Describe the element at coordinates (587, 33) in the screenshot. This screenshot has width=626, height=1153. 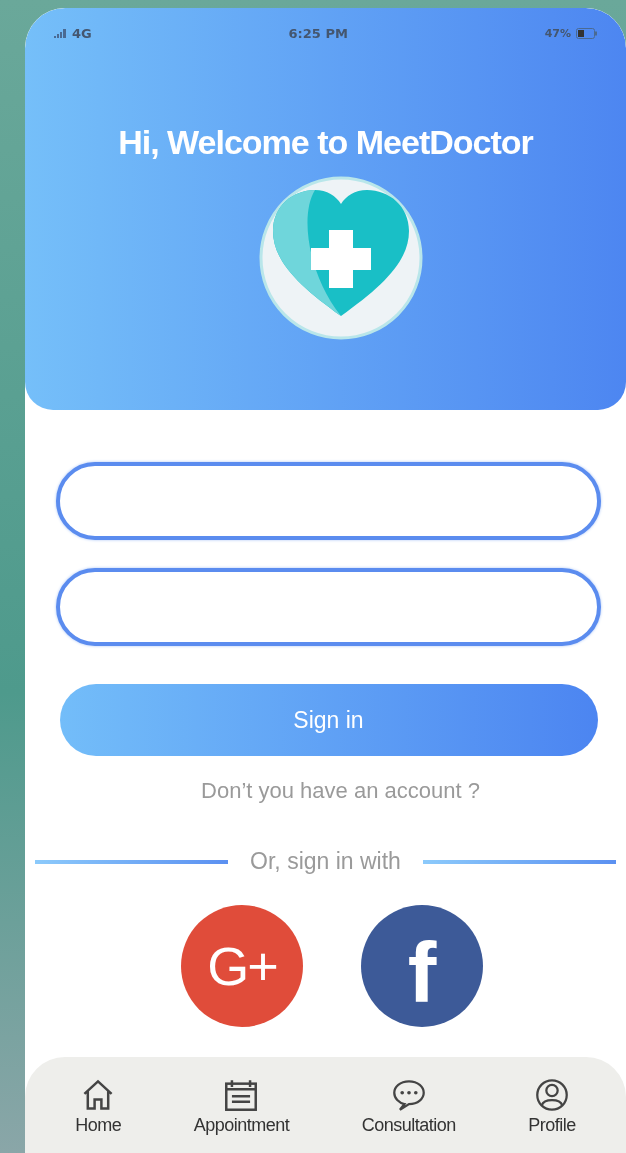
I see `battery-icon` at that location.